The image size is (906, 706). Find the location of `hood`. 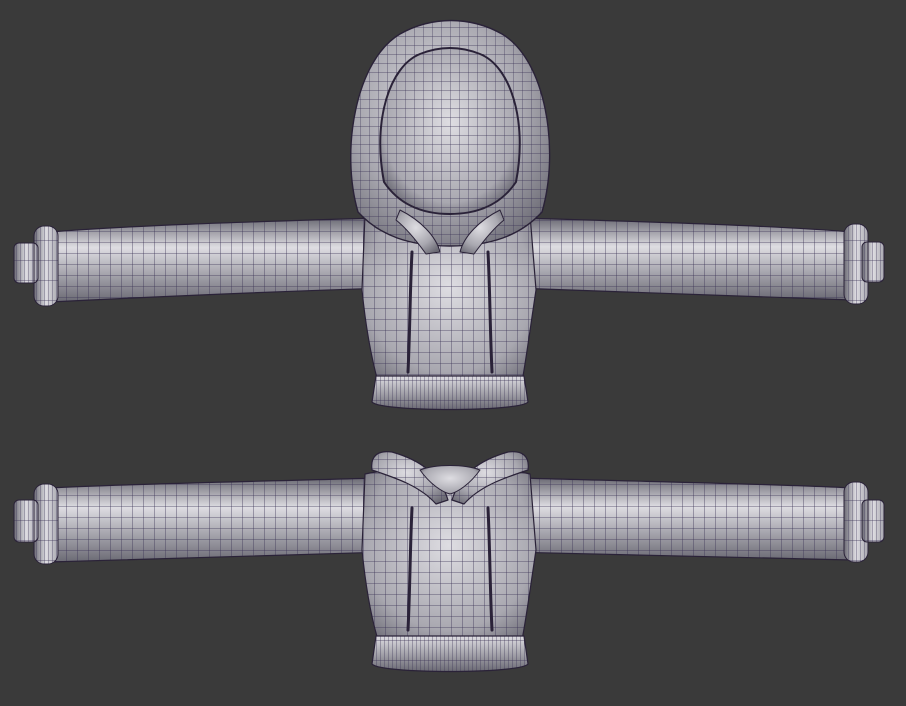

hood is located at coordinates (450, 137).